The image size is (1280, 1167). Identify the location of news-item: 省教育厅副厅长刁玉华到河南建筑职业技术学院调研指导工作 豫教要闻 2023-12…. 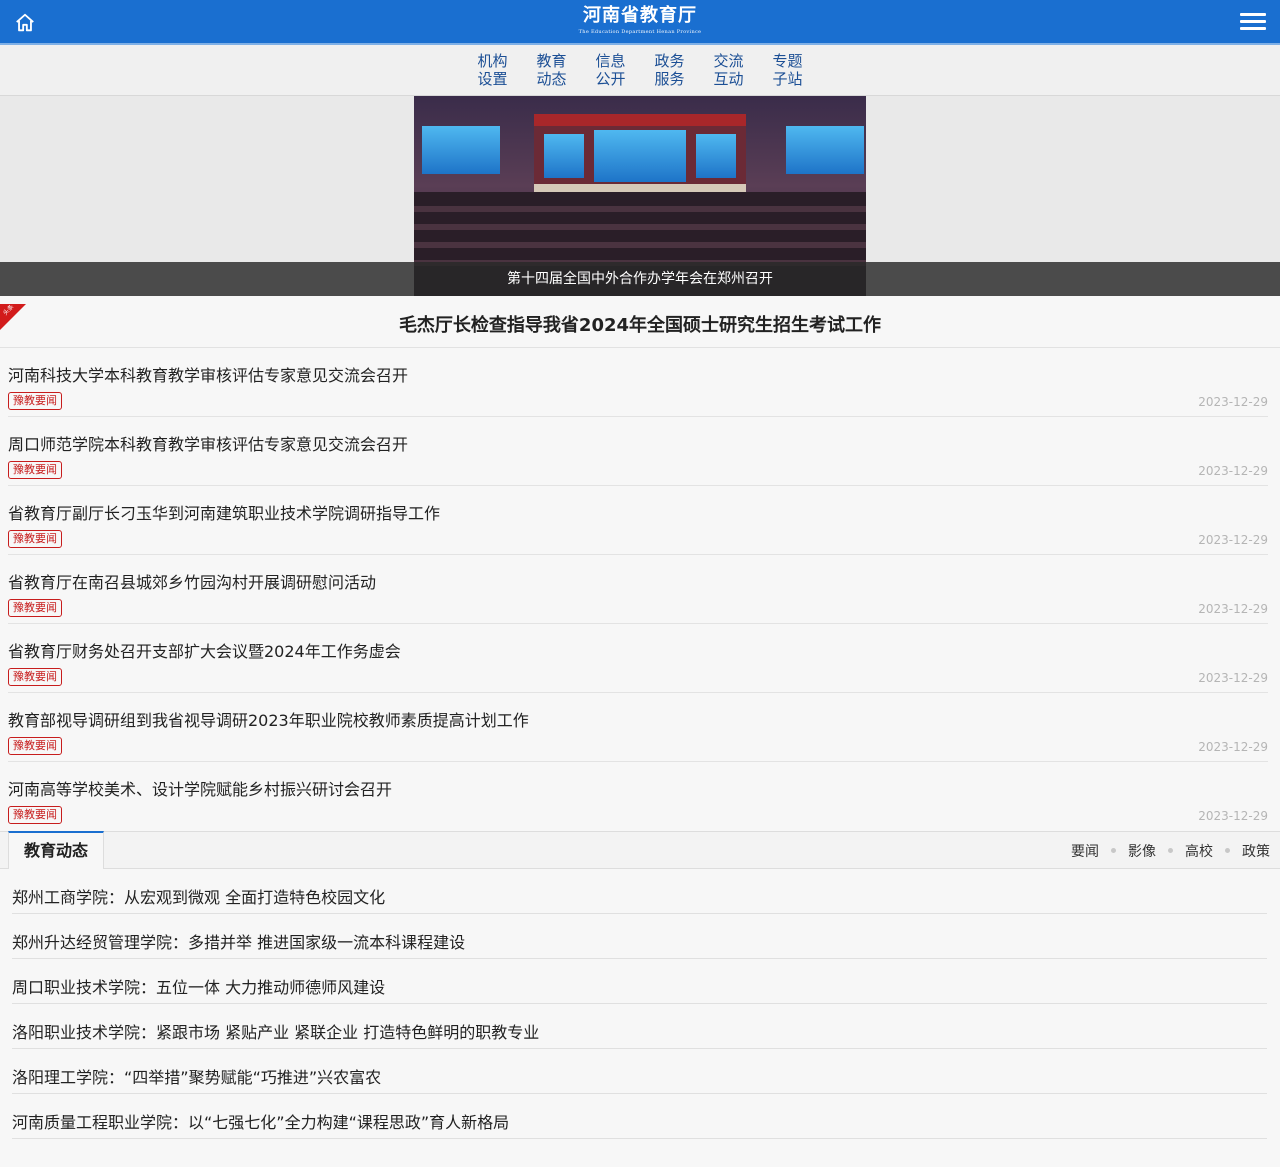
(638, 520).